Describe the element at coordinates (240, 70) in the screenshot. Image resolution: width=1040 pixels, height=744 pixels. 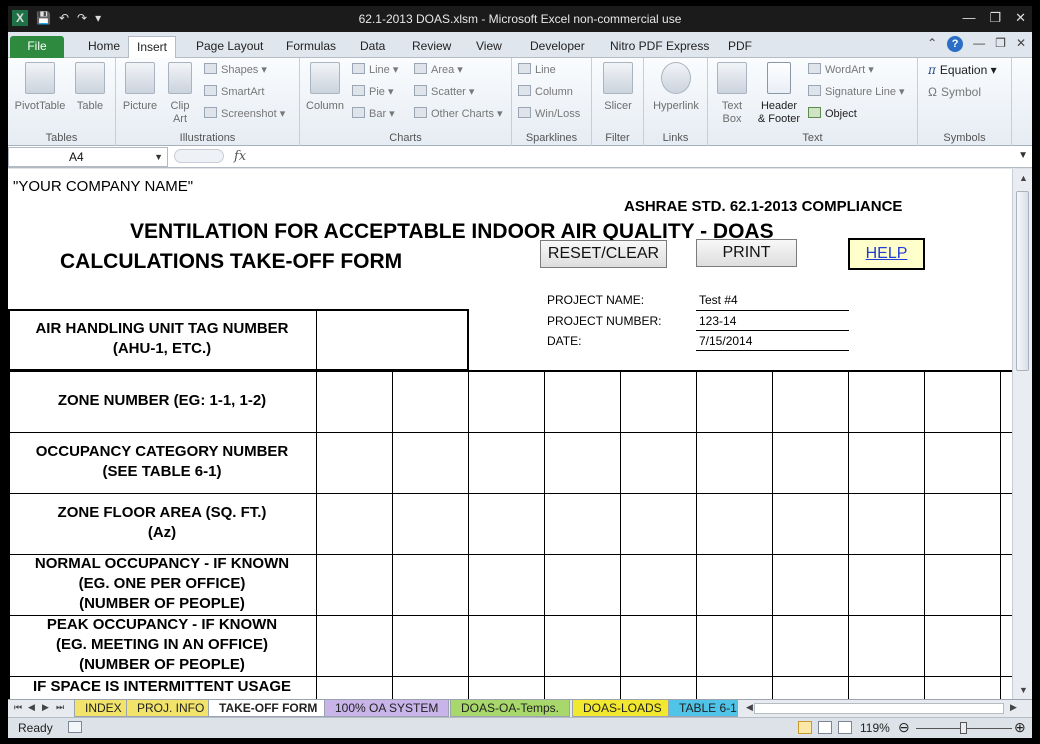
I see `shapes-label: Shapes` at that location.